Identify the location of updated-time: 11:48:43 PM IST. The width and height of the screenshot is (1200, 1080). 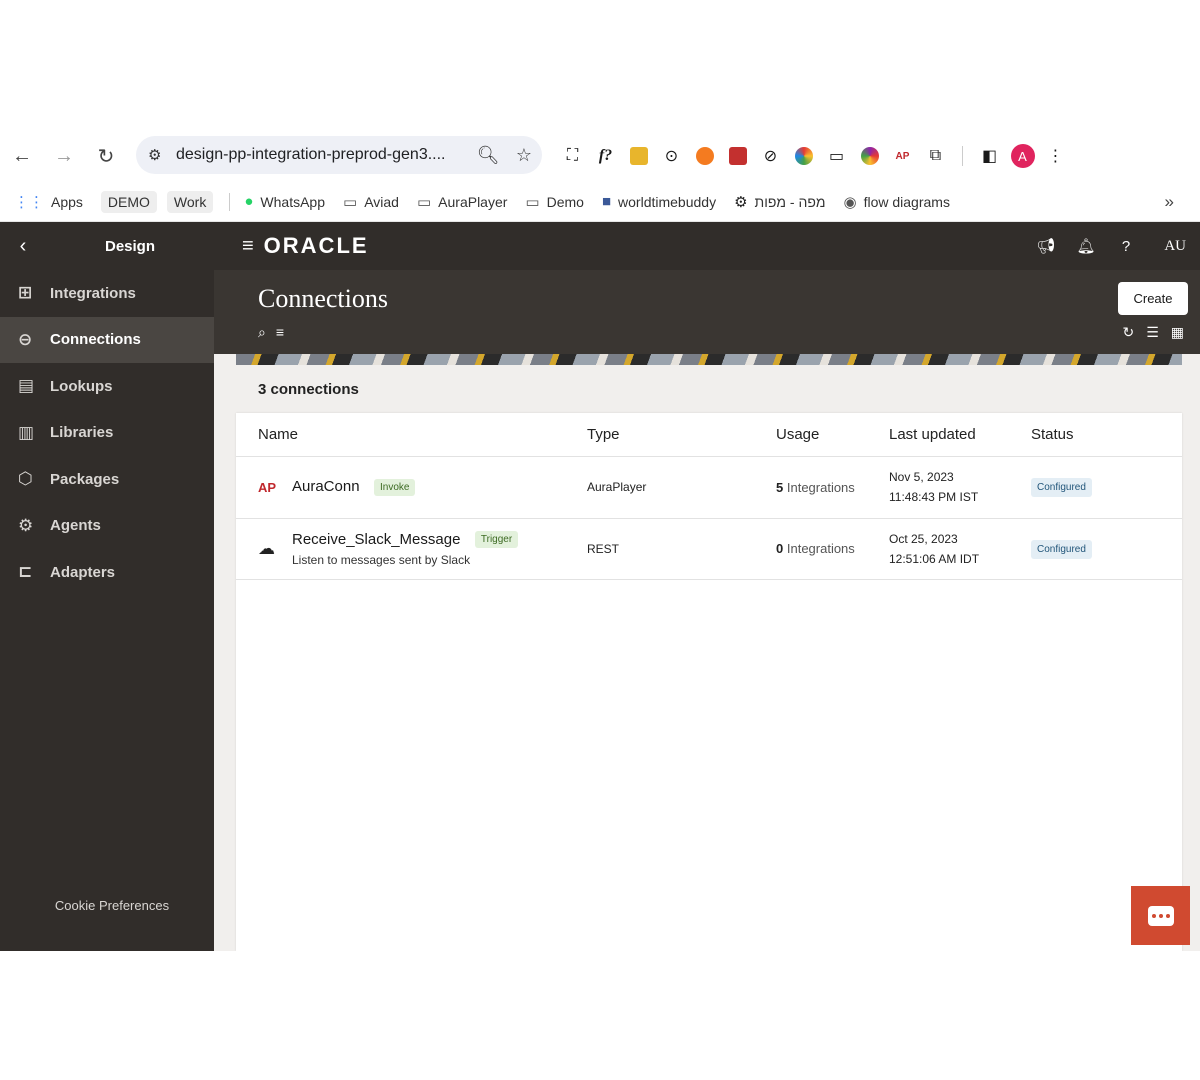
(934, 497).